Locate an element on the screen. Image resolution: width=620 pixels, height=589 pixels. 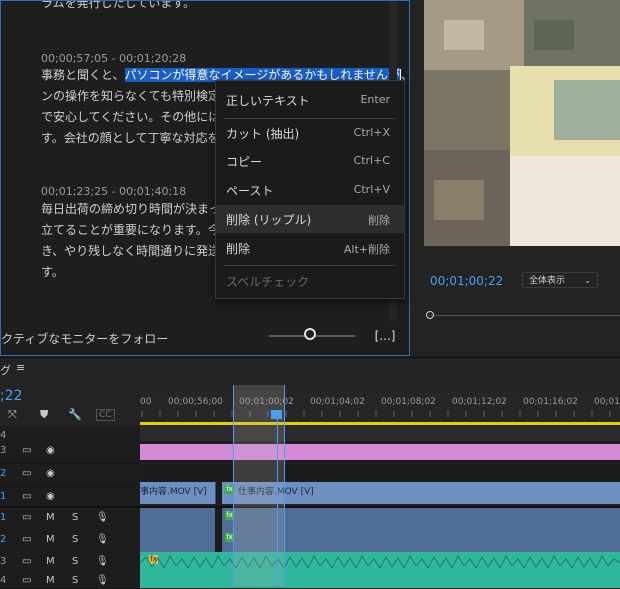
work-area-bar is located at coordinates (380, 423).